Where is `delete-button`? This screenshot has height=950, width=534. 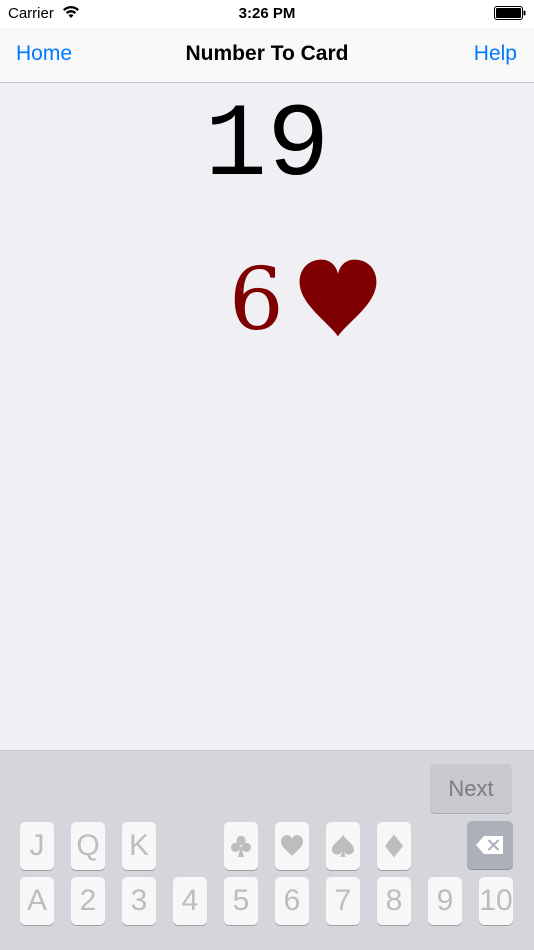 delete-button is located at coordinates (490, 845).